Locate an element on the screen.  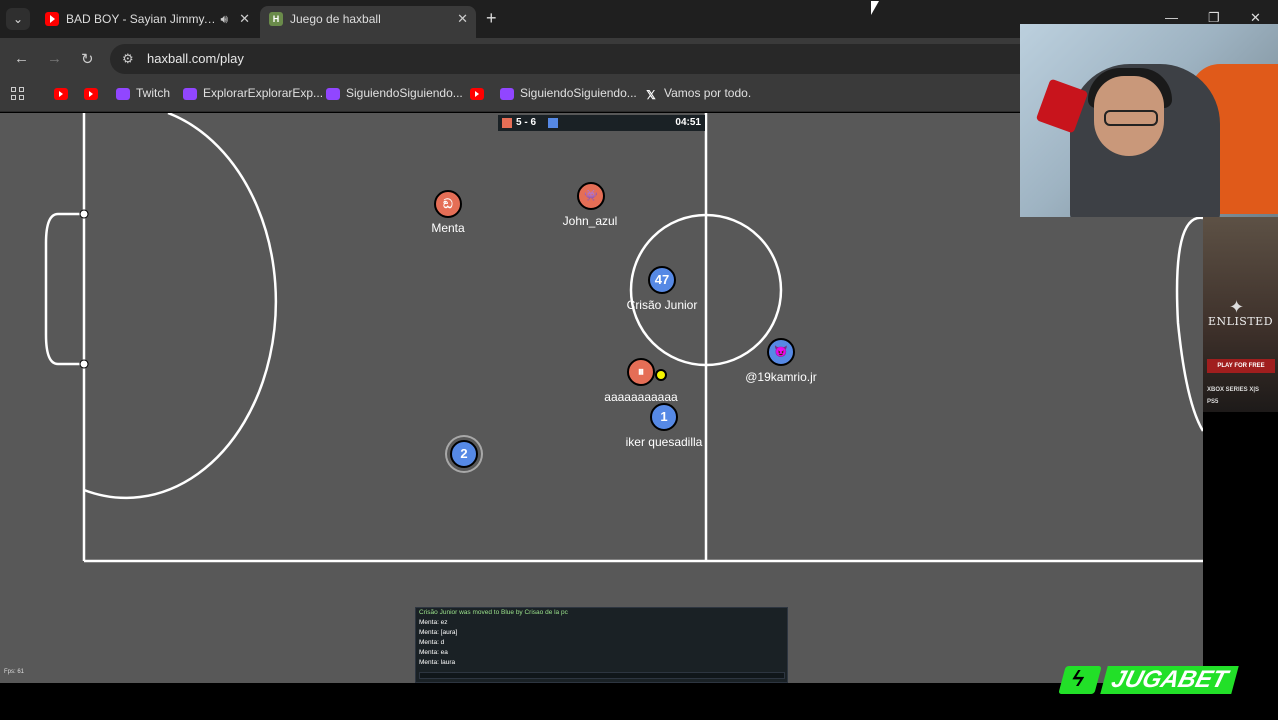
address-bar: ⚙︎ haxball.com/play is located at coordinates (635, 59).